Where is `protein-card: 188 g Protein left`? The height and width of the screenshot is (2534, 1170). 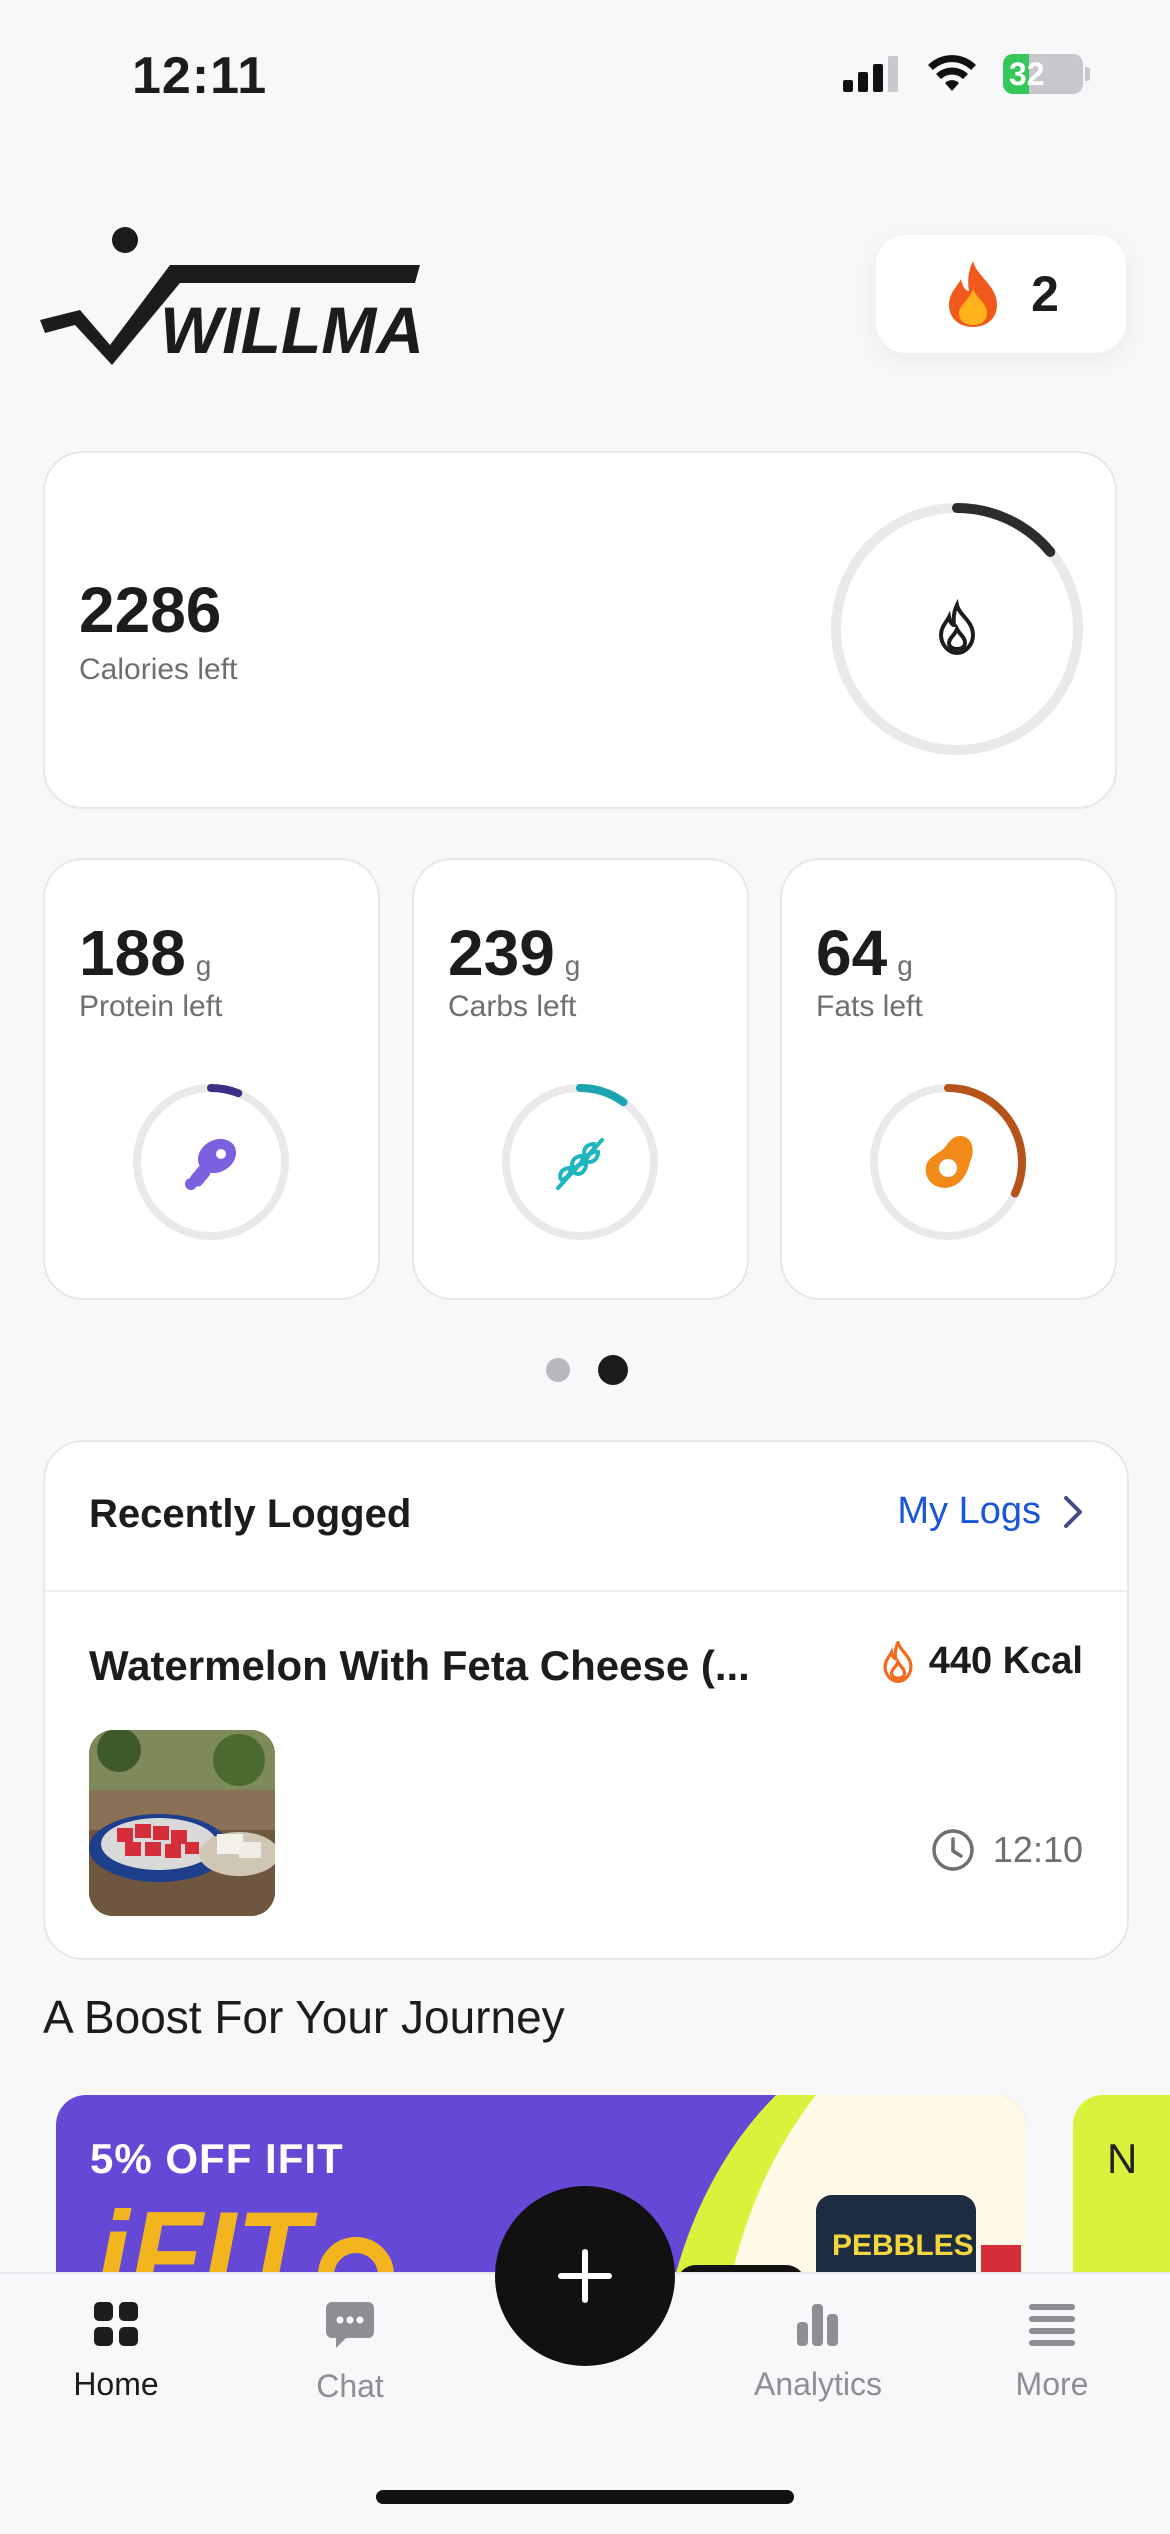
protein-card: 188 g Protein left is located at coordinates (211, 1079).